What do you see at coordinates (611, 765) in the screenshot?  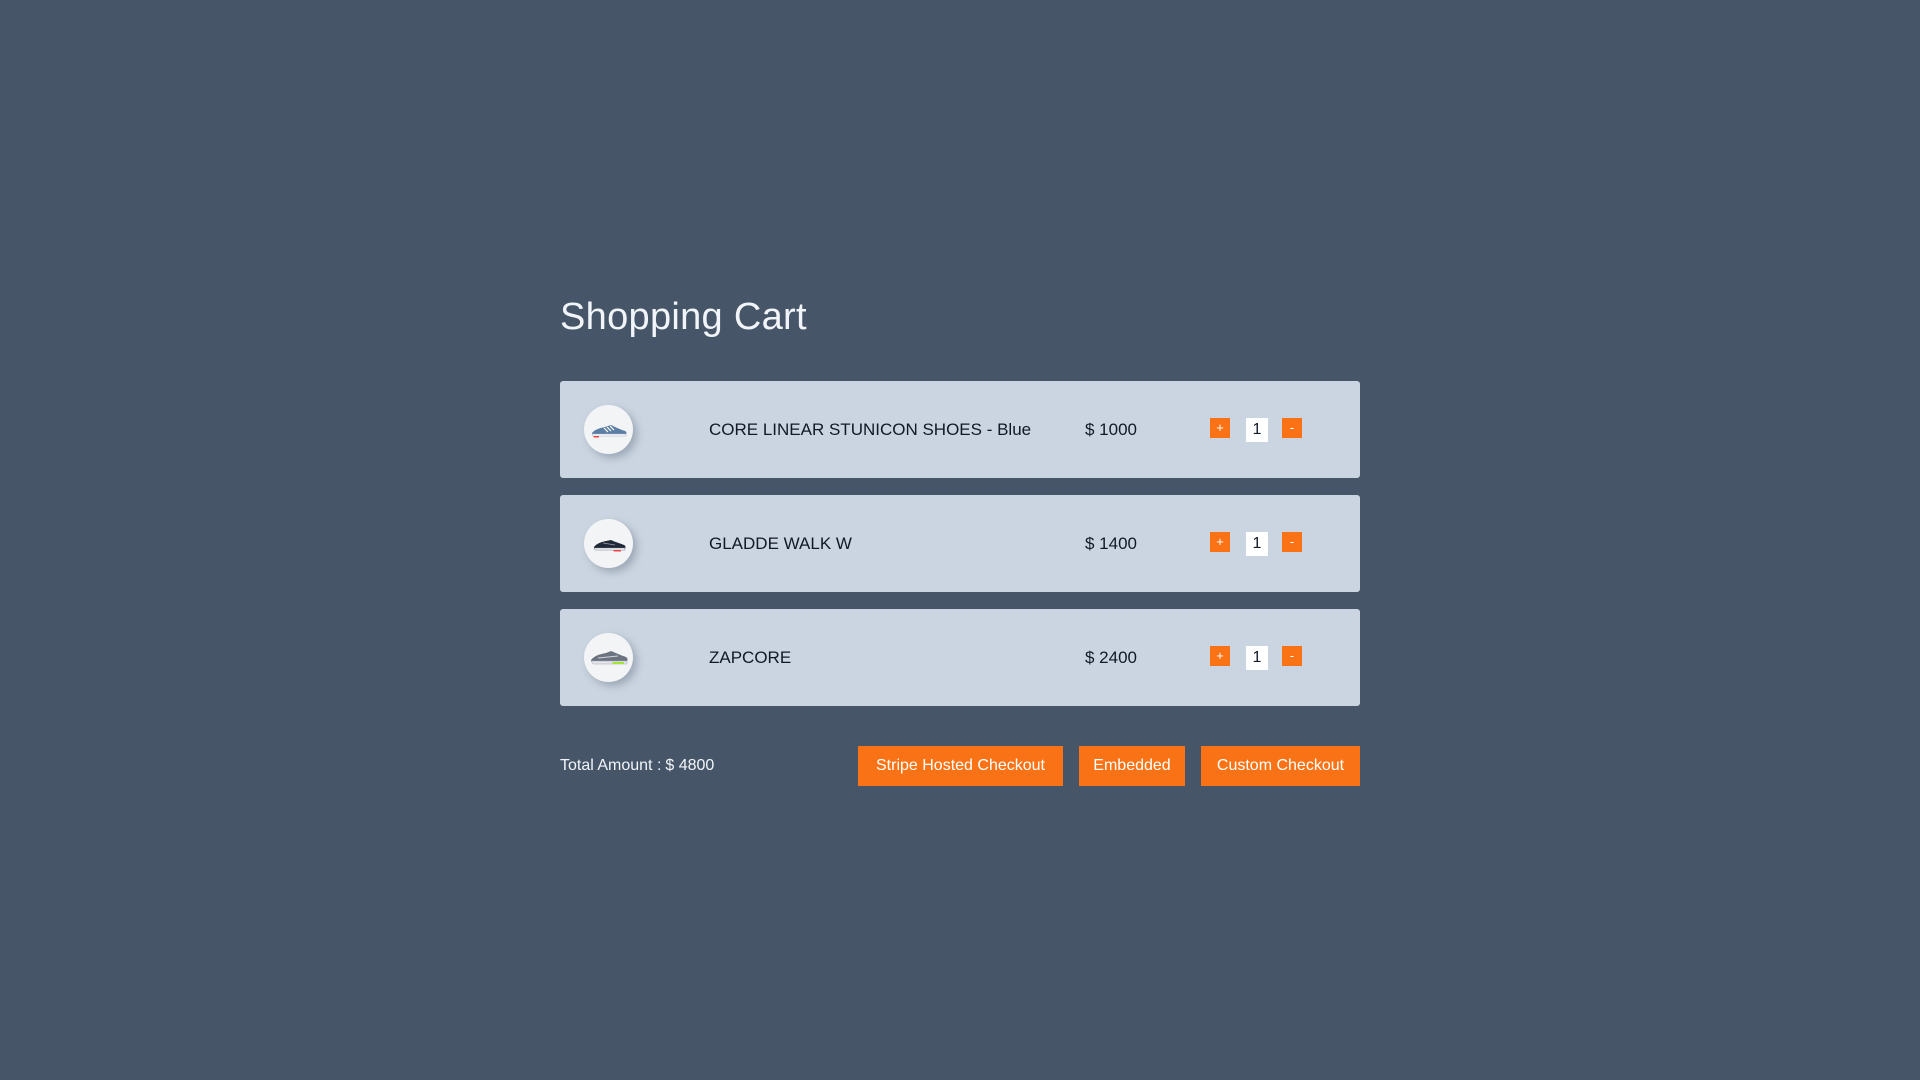 I see `total-label: Total Amount :` at bounding box center [611, 765].